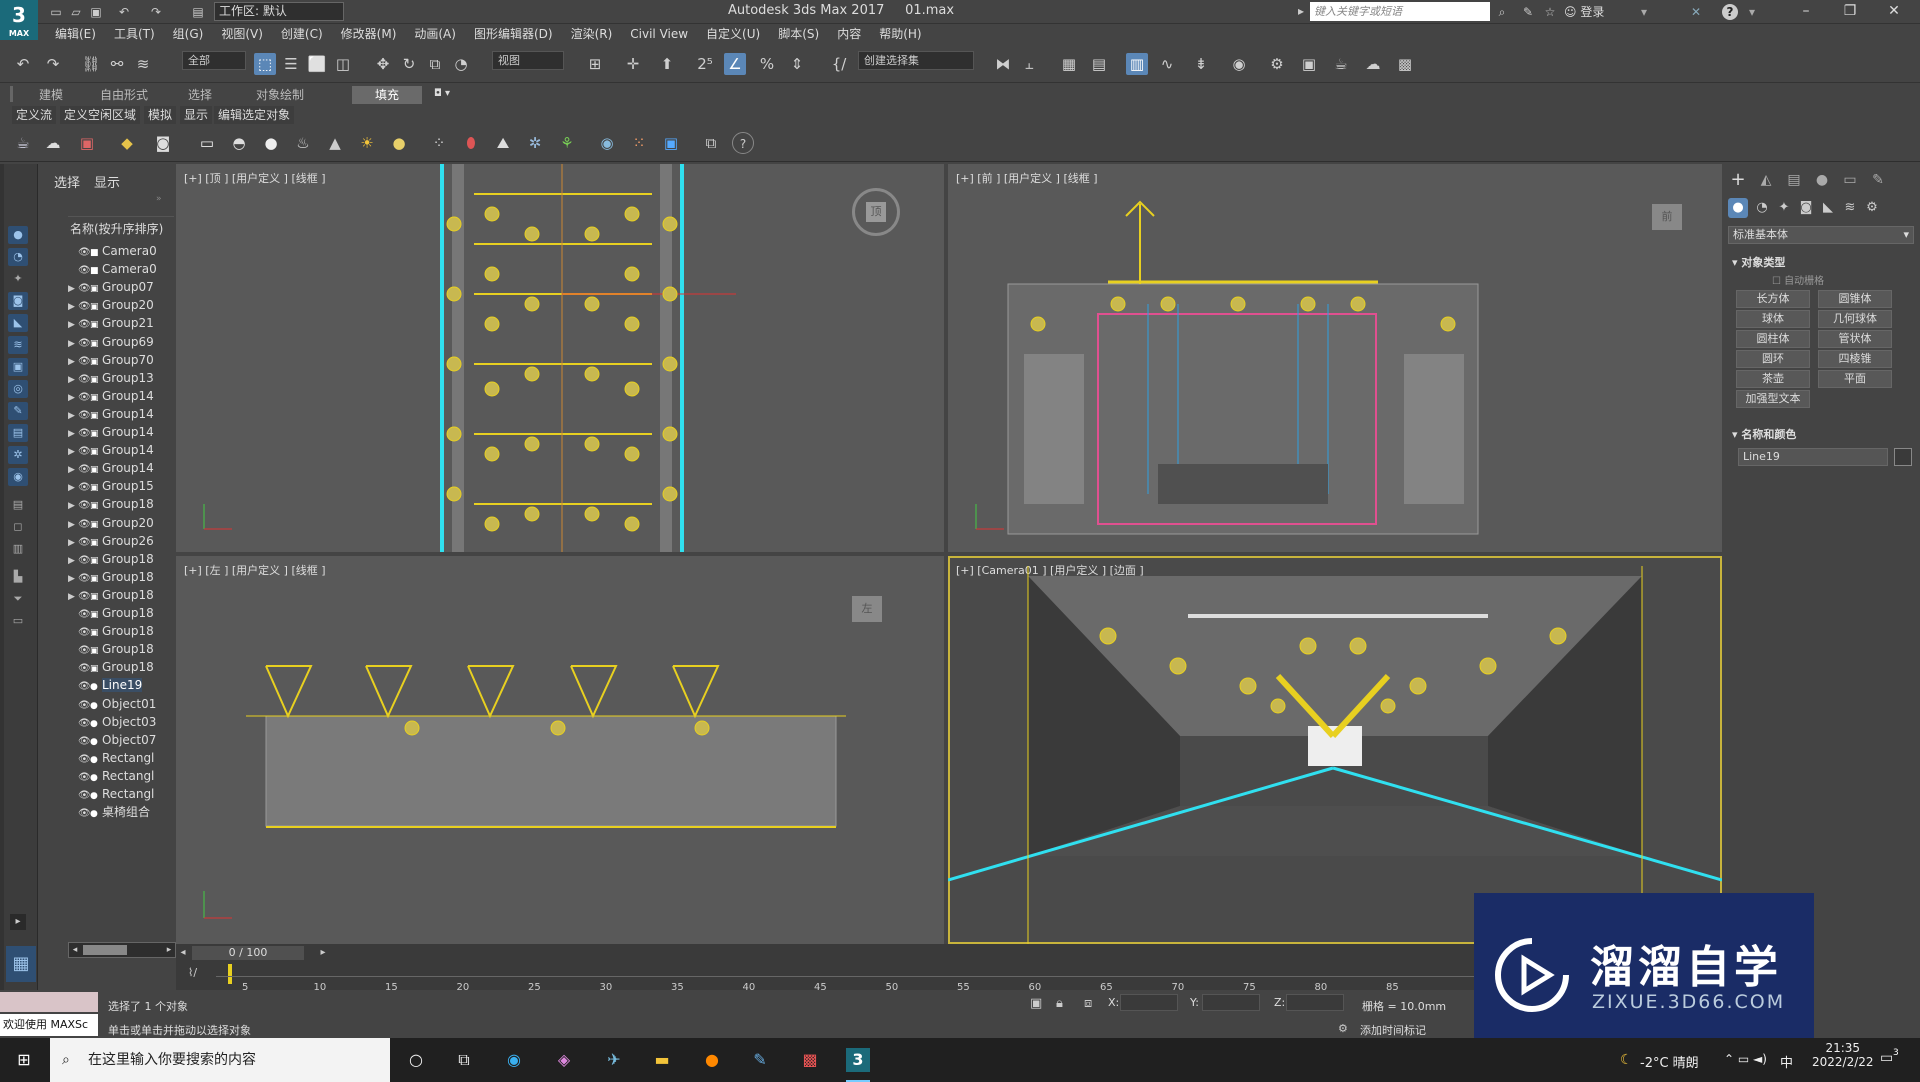 The image size is (1920, 1082). I want to click on ribbon-display: 显示, so click(196, 115).